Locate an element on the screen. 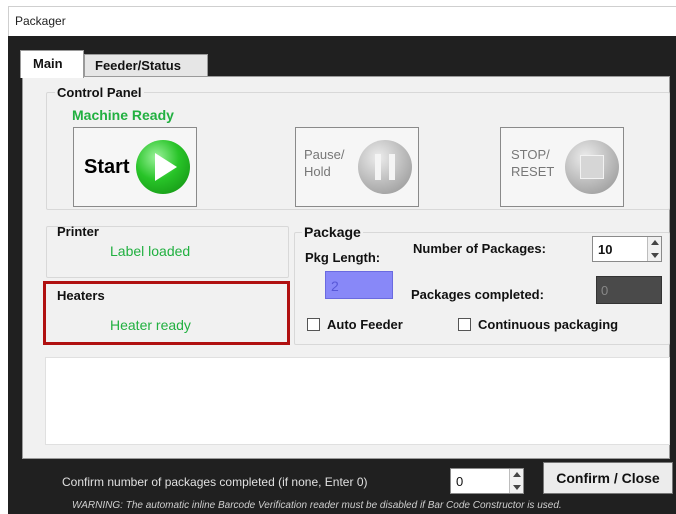 This screenshot has width=676, height=514. tab-main-label: Main is located at coordinates (48, 63).